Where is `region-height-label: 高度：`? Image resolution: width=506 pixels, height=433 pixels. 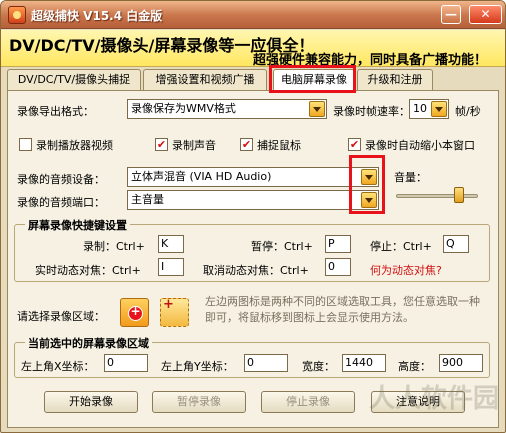
region-height-label: 高度： is located at coordinates (414, 366).